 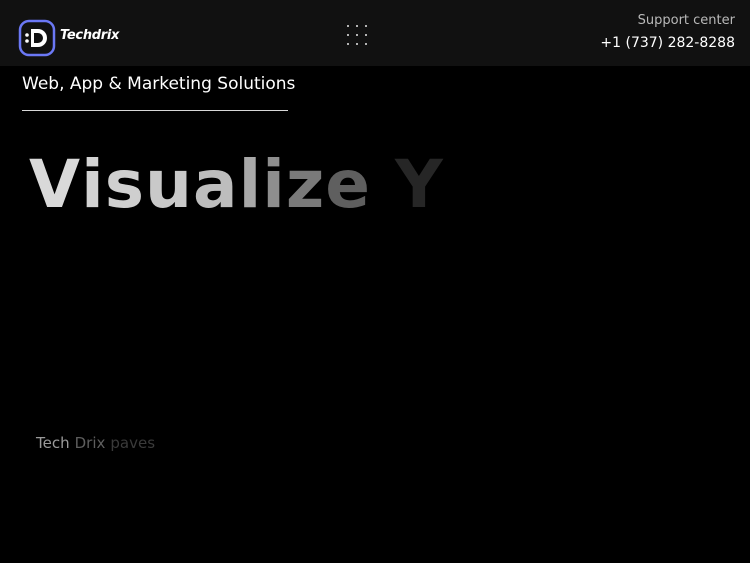 I want to click on hero-subtext: Tech Drix paves, so click(x=98, y=443).